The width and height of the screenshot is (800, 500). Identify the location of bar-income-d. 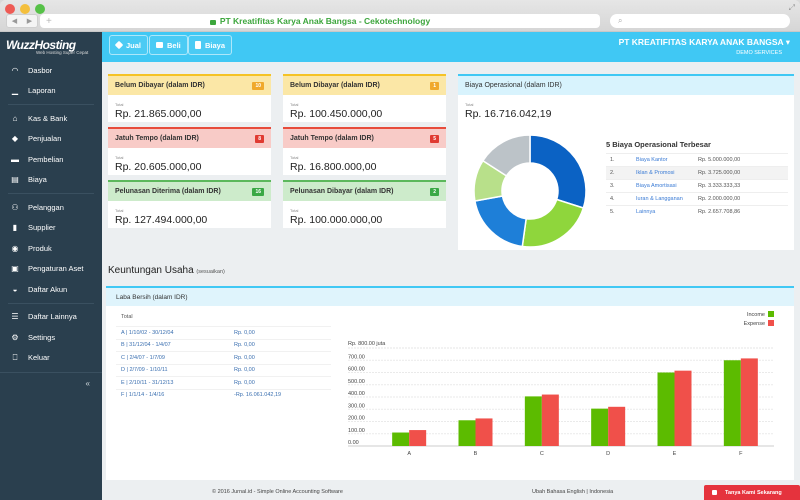
(600, 427).